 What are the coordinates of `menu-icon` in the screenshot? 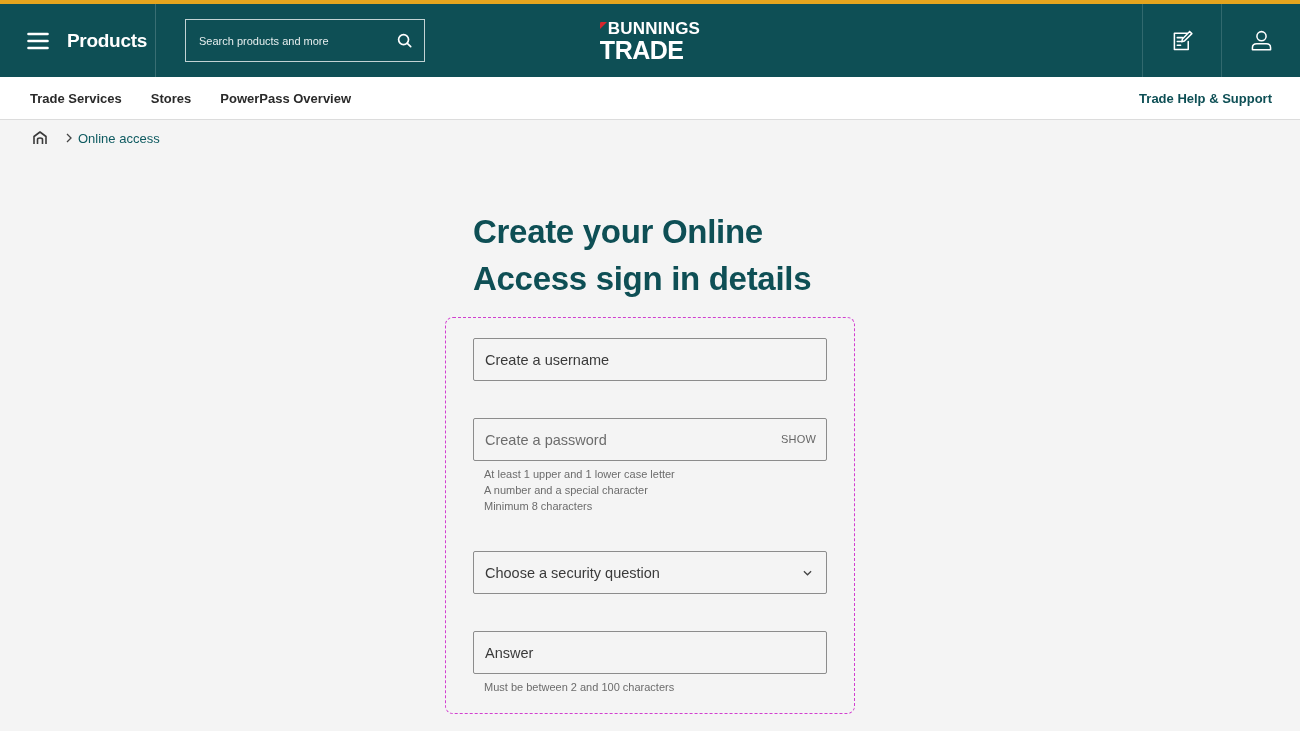 It's located at (38, 40).